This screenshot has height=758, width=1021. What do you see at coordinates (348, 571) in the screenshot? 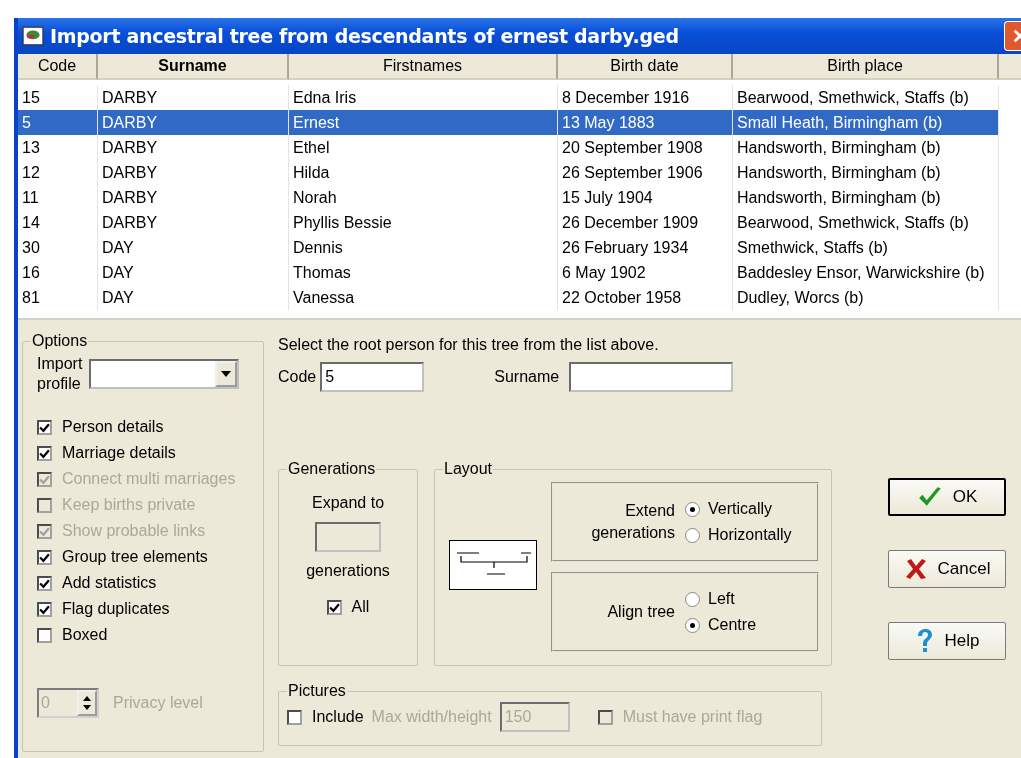
I see `generations-label: generations` at bounding box center [348, 571].